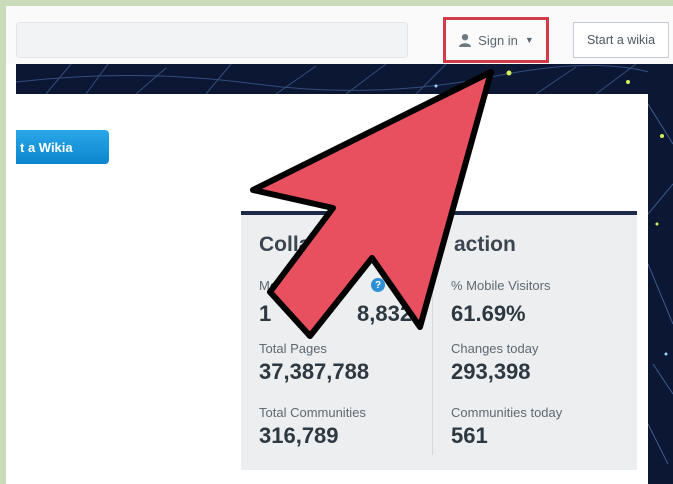 The height and width of the screenshot is (484, 673). What do you see at coordinates (469, 435) in the screenshot?
I see `communities-today-value: 561` at bounding box center [469, 435].